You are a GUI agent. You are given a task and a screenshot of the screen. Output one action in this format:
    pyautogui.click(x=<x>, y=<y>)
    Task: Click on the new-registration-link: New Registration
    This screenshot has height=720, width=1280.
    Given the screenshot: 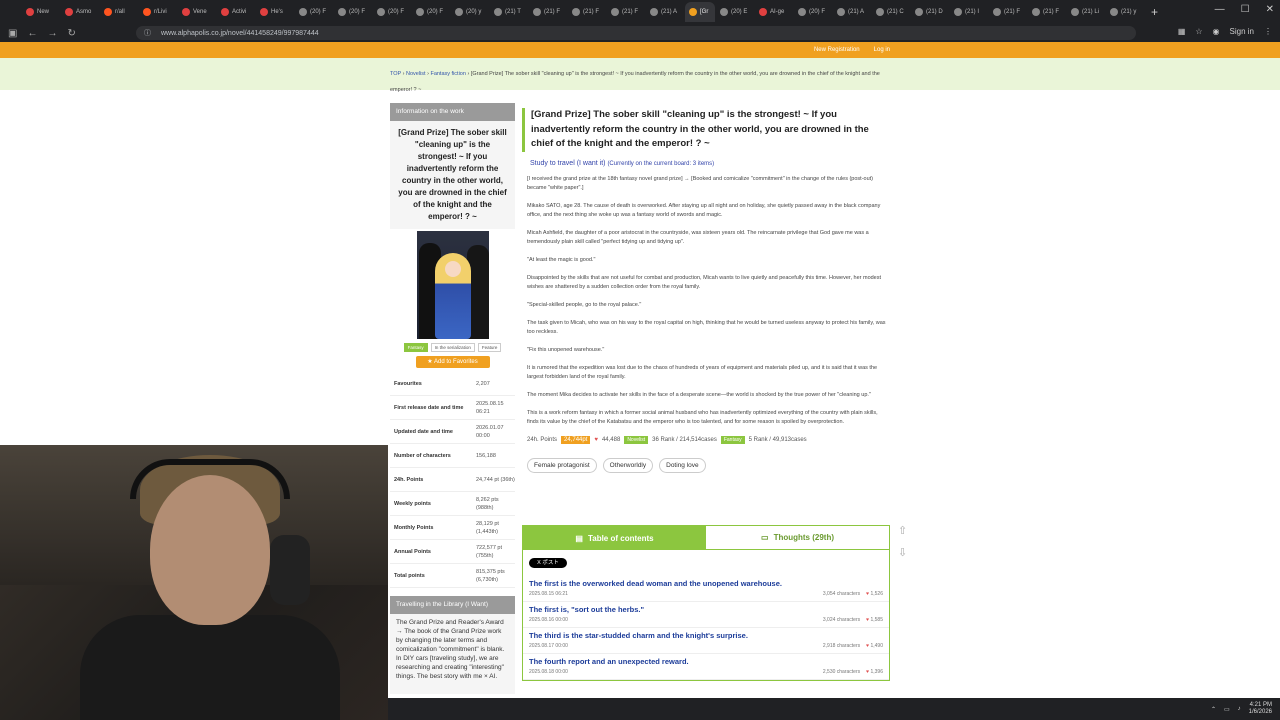 What is the action you would take?
    pyautogui.click(x=837, y=50)
    